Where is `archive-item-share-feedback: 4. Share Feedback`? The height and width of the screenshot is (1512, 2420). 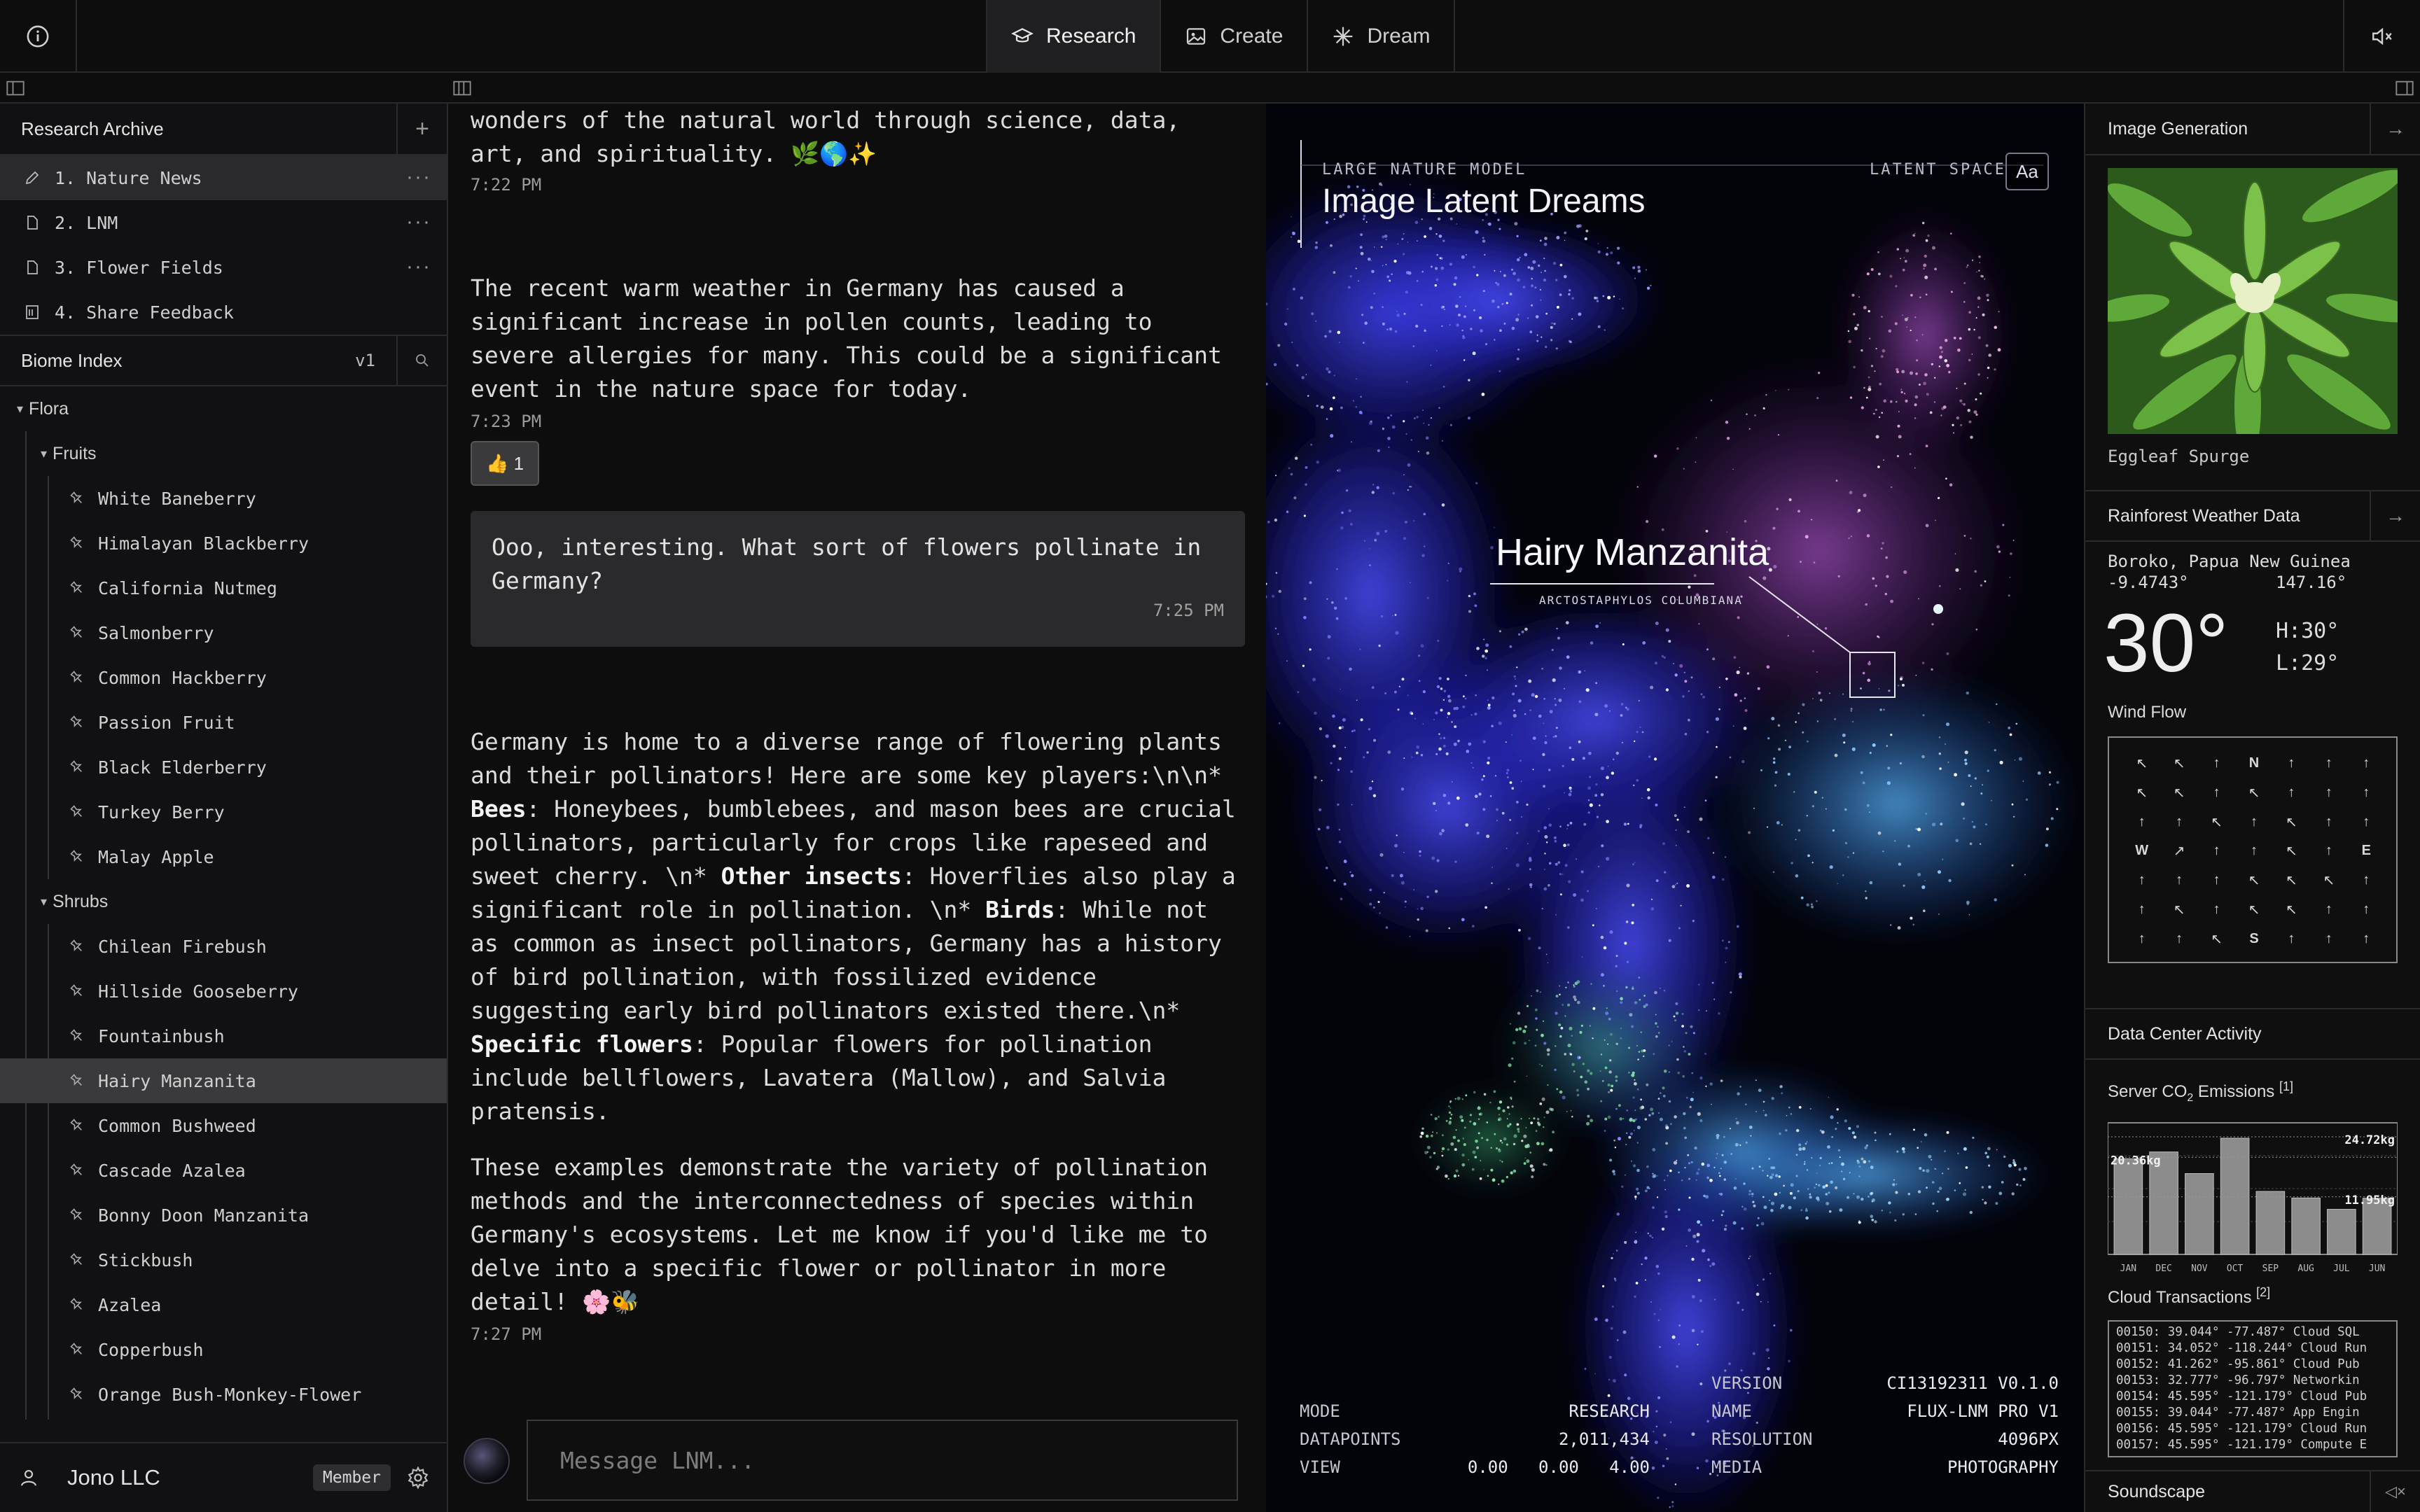
archive-item-share-feedback: 4. Share Feedback is located at coordinates (223, 312).